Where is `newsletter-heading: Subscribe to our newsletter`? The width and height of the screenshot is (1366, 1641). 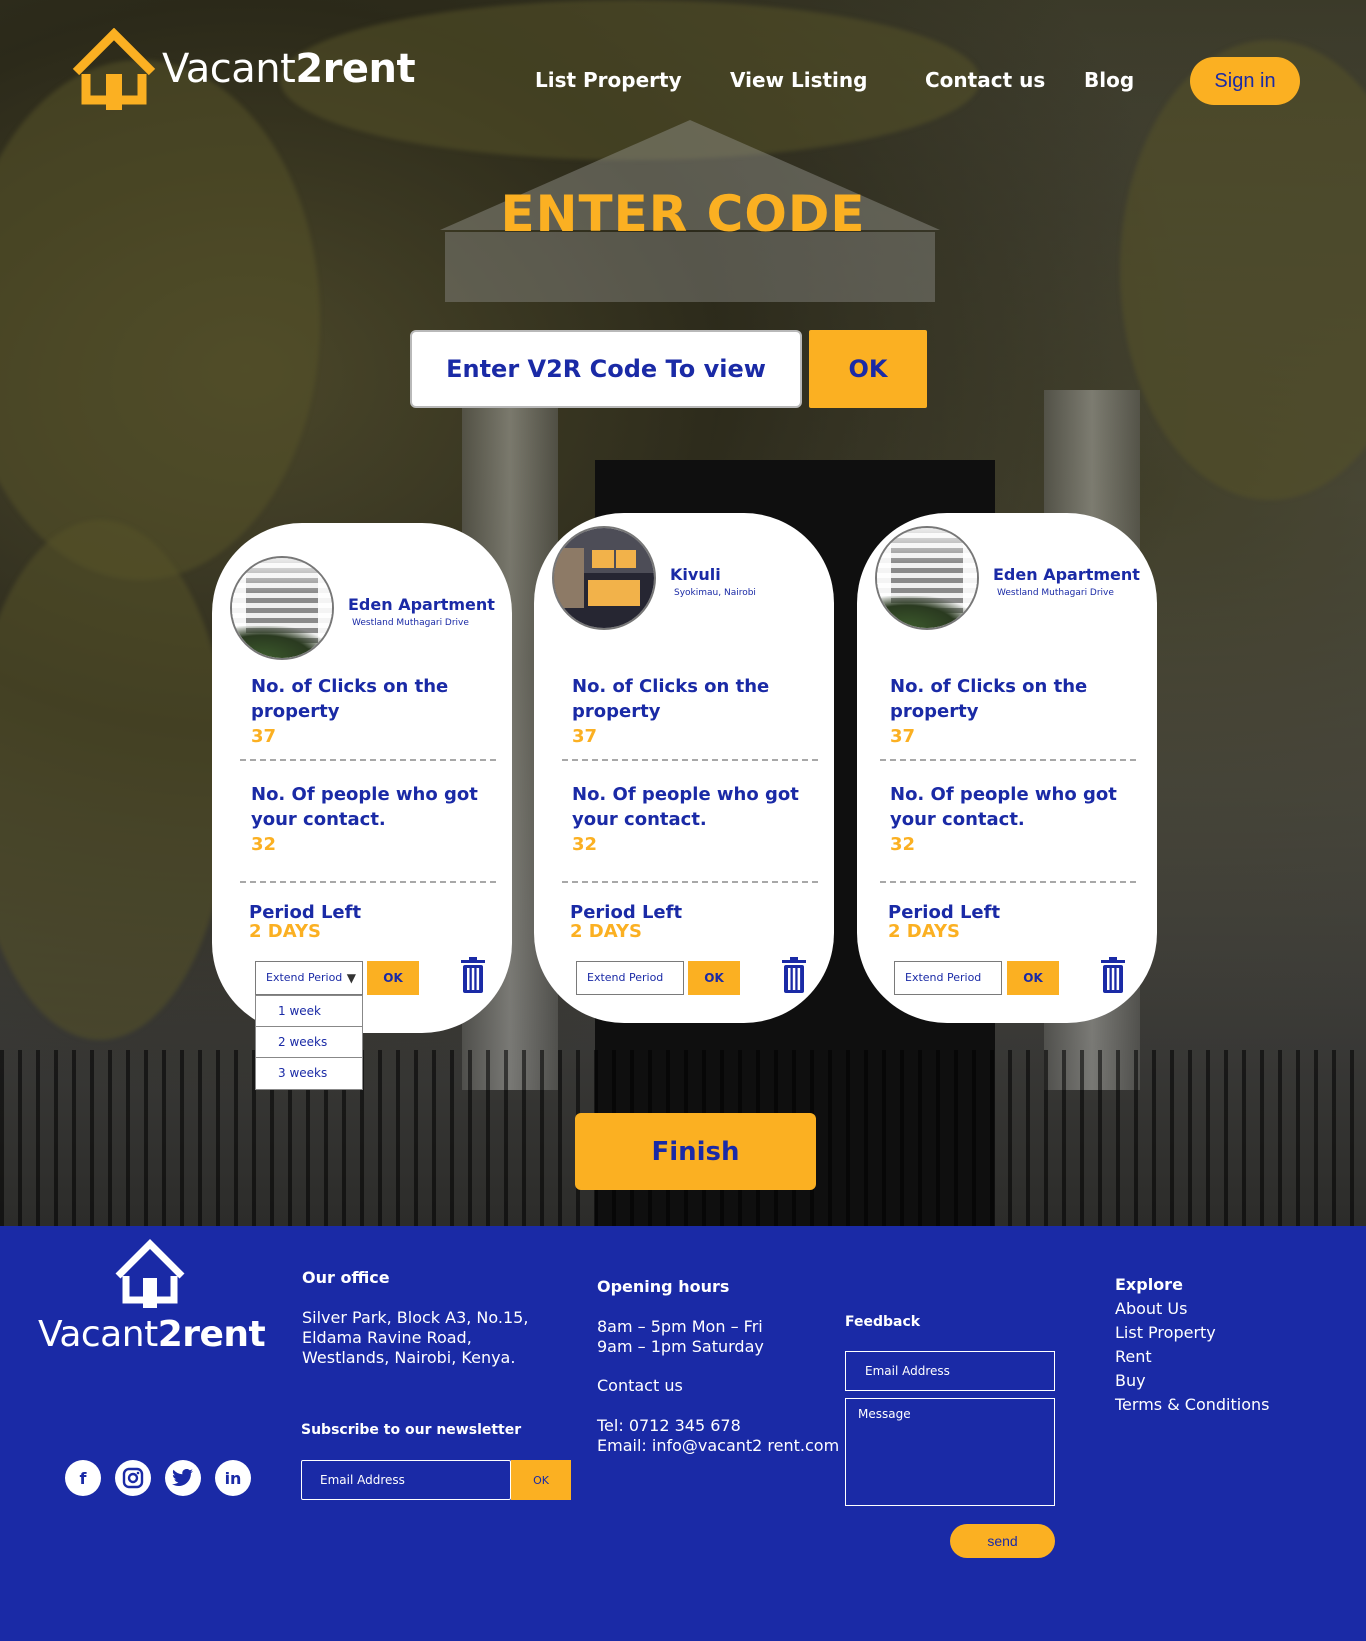
newsletter-heading: Subscribe to our newsletter is located at coordinates (411, 1430).